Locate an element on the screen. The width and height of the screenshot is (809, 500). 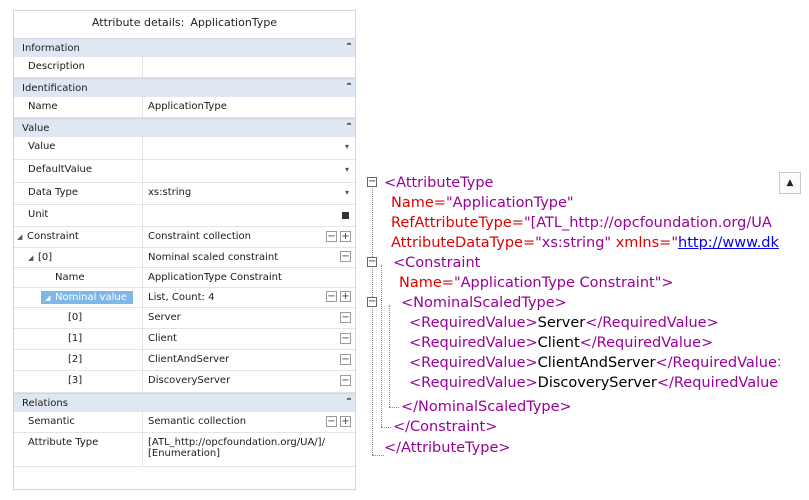
scroll-up-button: ▲ is located at coordinates (790, 183).